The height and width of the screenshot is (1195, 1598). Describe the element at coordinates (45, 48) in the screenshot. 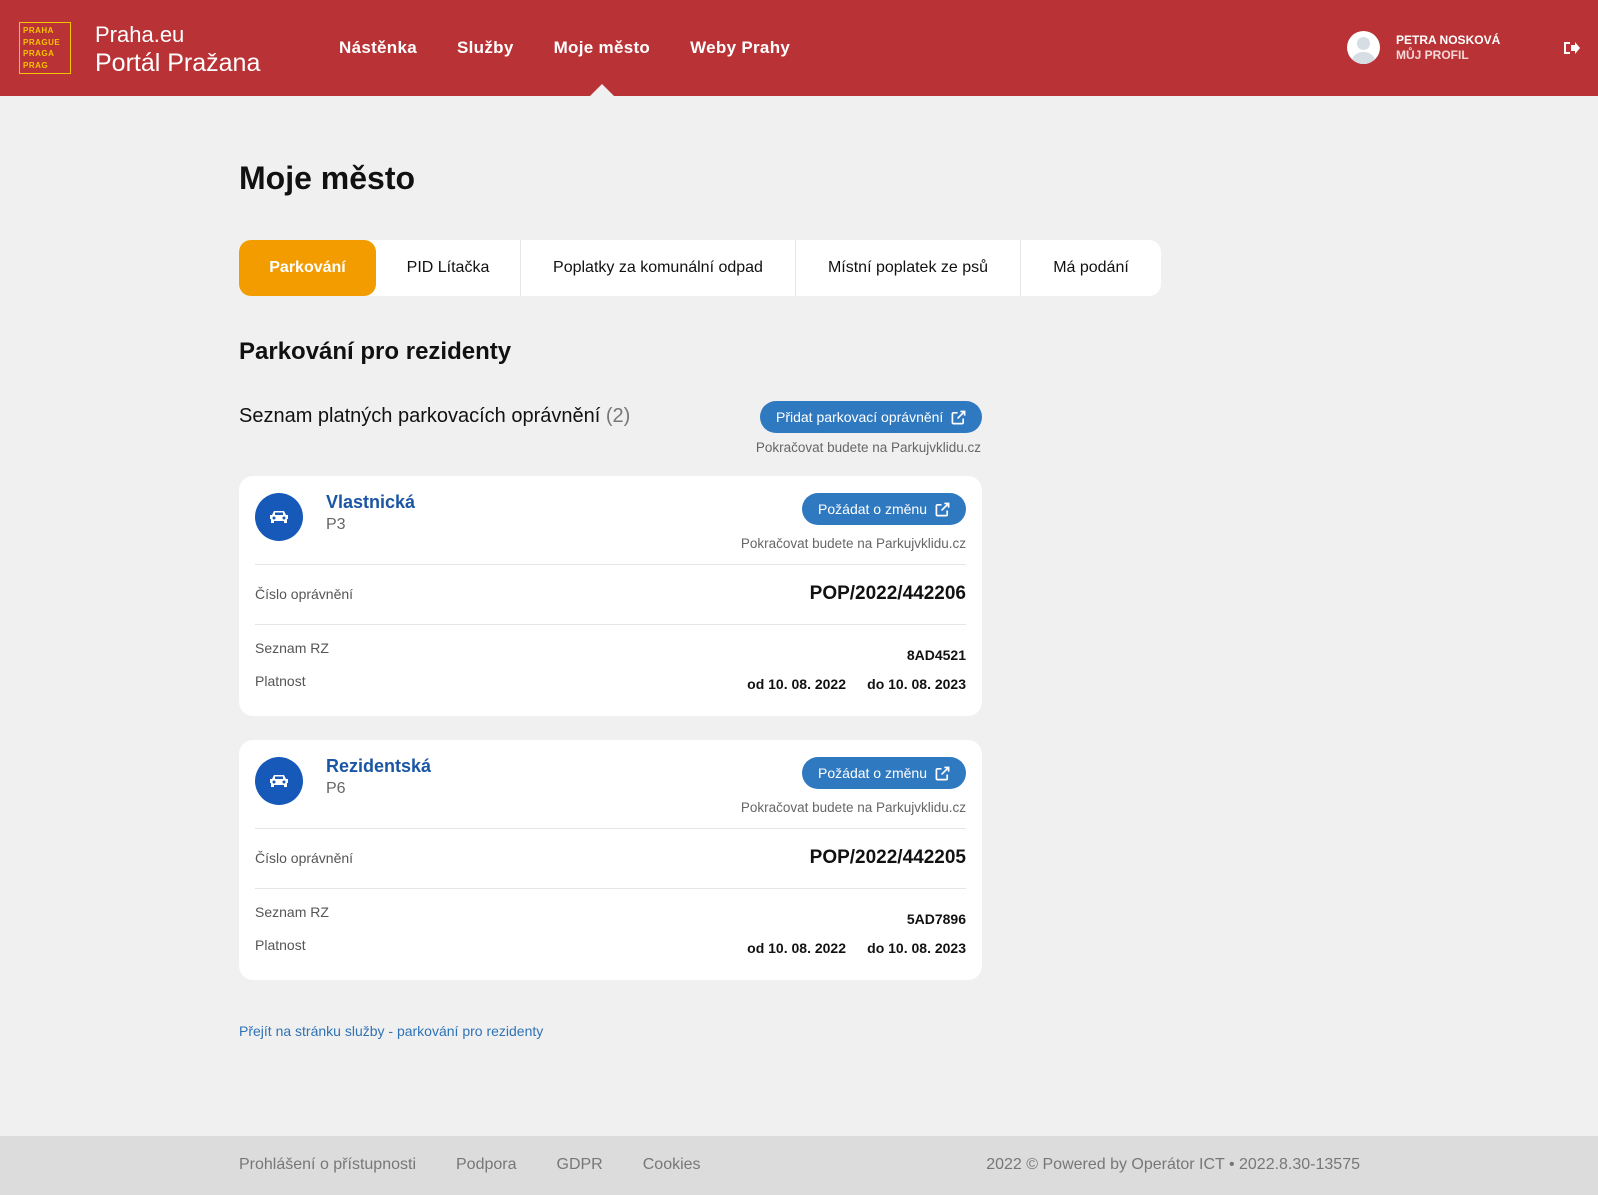

I see `prague-logo: PRAHA PRAGUE PRAGA PRAG` at that location.